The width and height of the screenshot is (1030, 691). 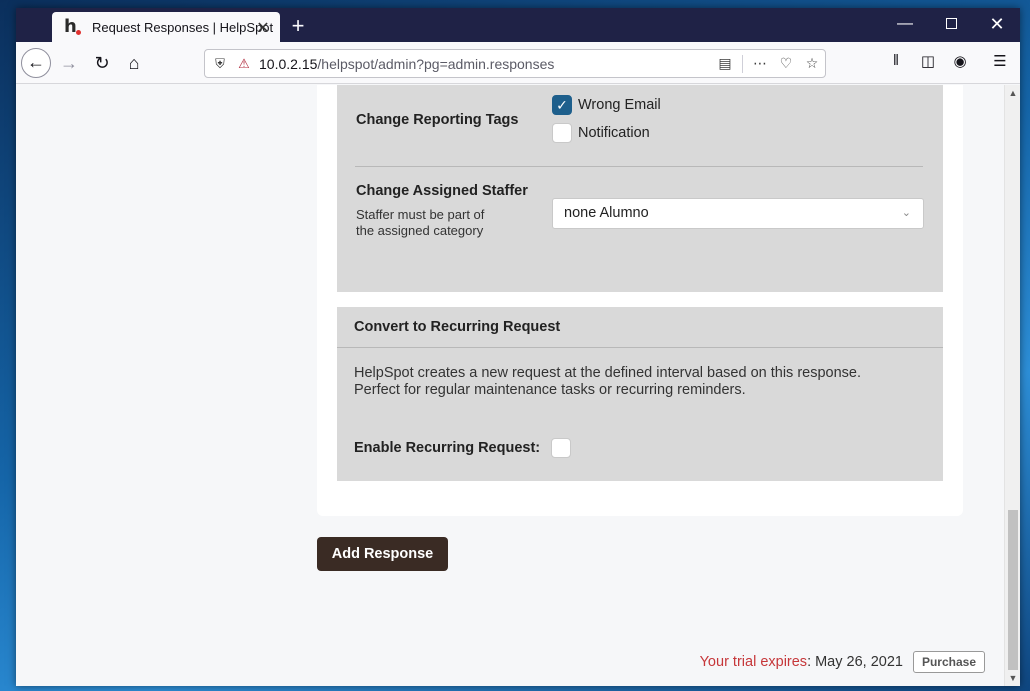 I want to click on title-bar: h Request Responses | HelpSpot ✕ + — ✕, so click(x=518, y=25).